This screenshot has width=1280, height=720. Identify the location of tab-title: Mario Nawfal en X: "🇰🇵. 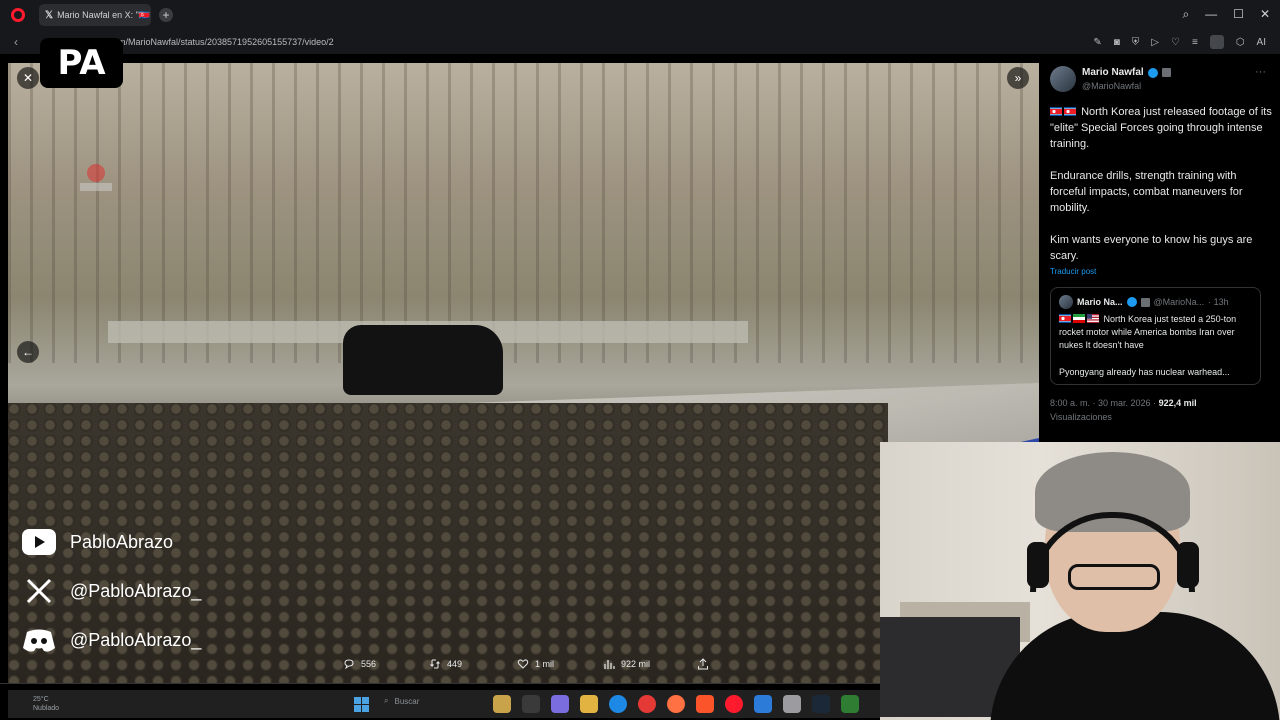
(103, 14).